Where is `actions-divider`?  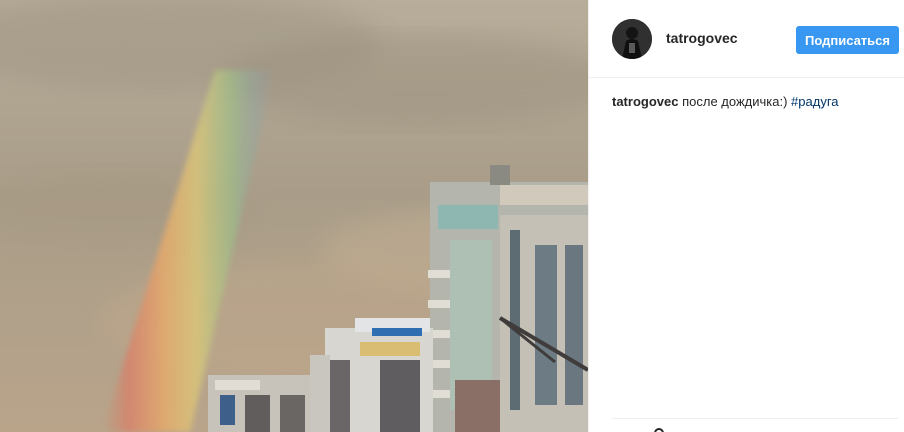 actions-divider is located at coordinates (755, 418).